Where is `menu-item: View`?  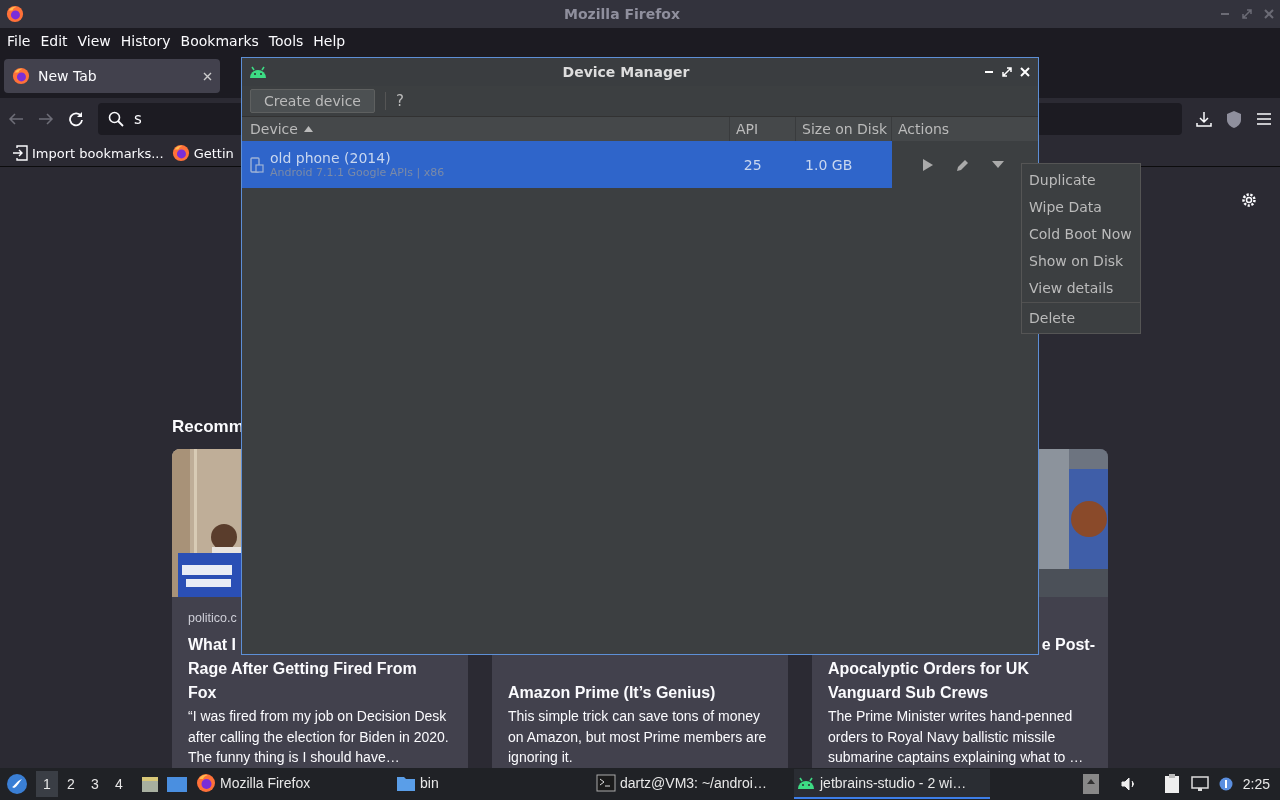
menu-item: View is located at coordinates (94, 41).